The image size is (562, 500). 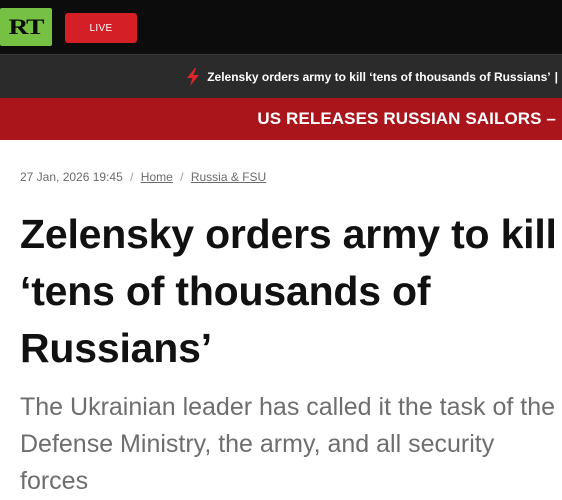 What do you see at coordinates (157, 177) in the screenshot?
I see `breadcrumb-home-link: Home` at bounding box center [157, 177].